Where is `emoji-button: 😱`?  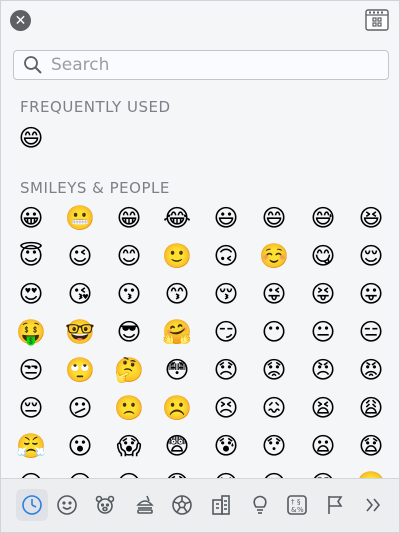 emoji-button: 😱 is located at coordinates (129, 446).